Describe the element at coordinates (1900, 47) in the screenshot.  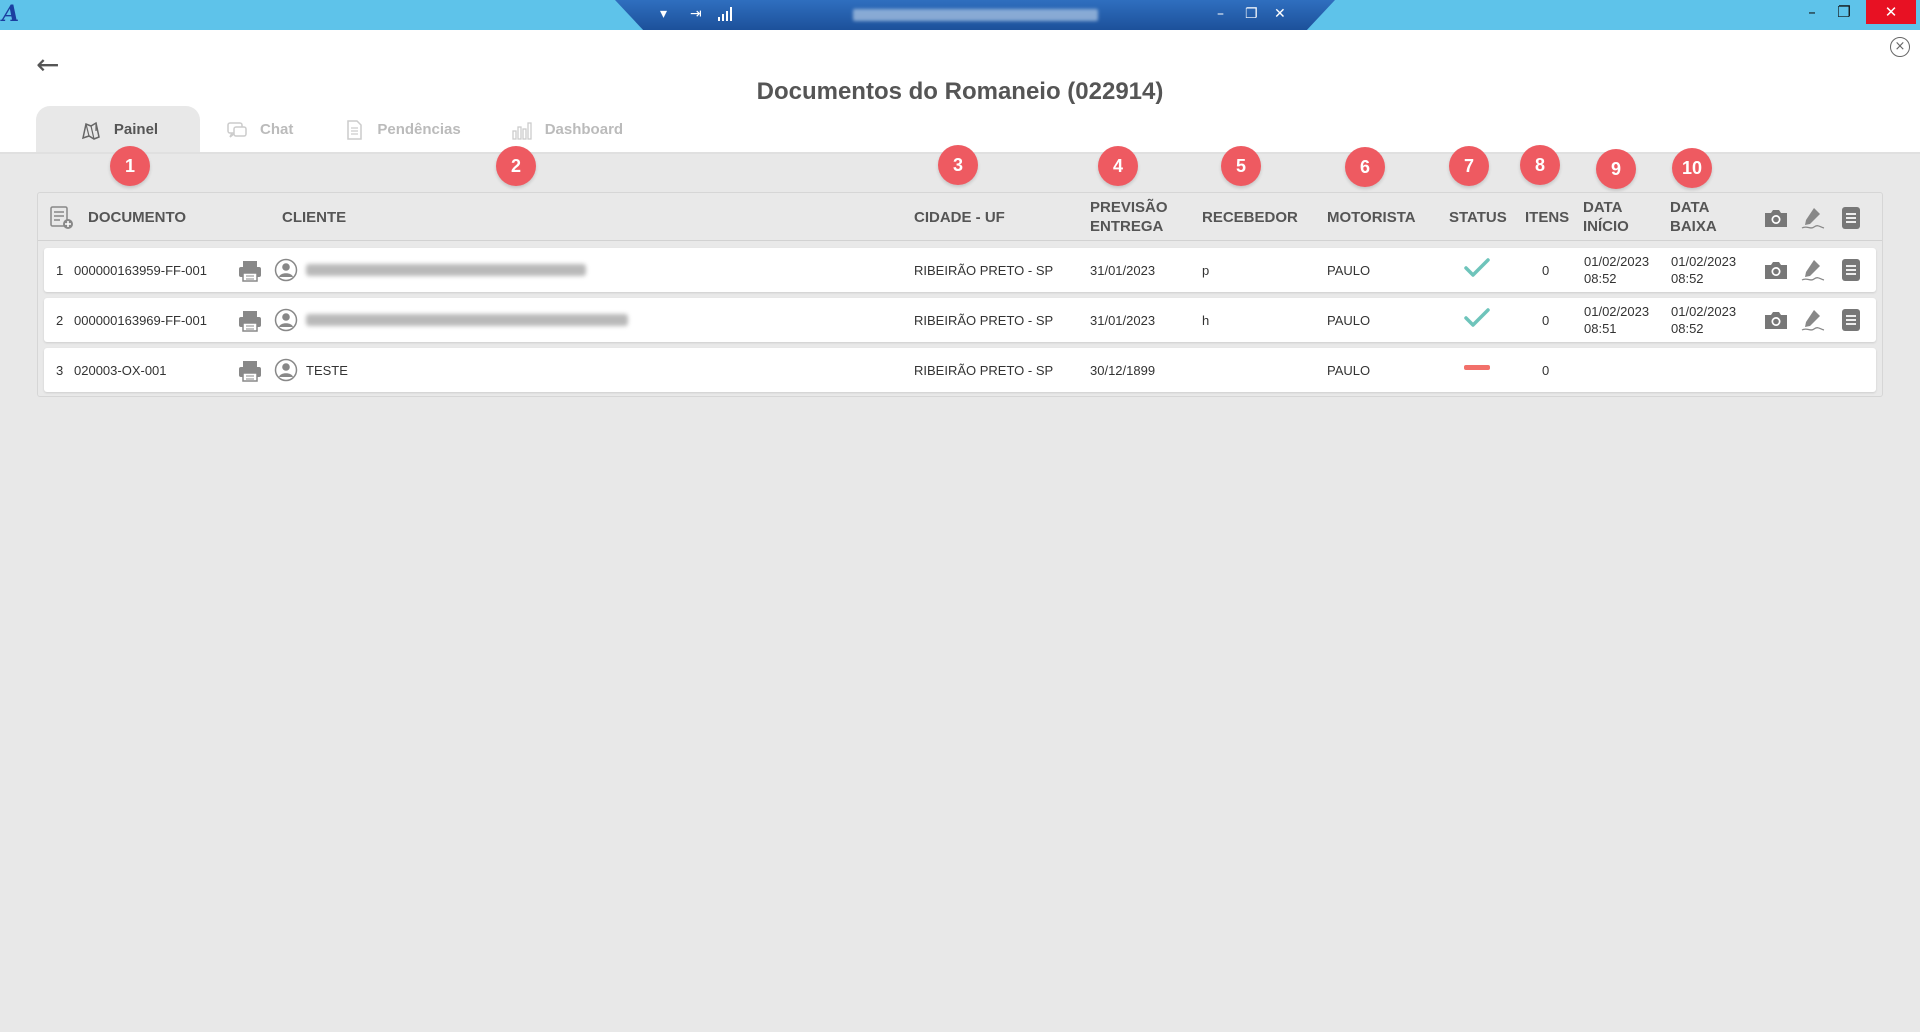
I see `close-circle-icon: ×` at that location.